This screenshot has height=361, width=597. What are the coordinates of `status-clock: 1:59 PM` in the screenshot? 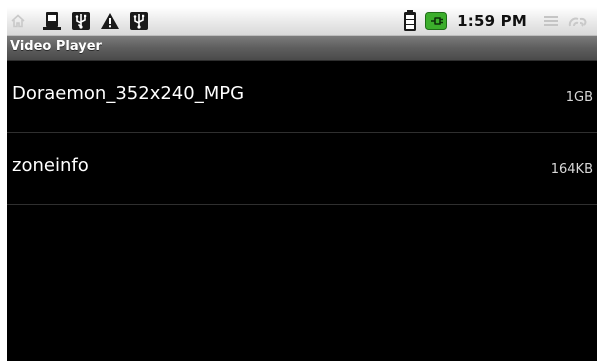 It's located at (492, 21).